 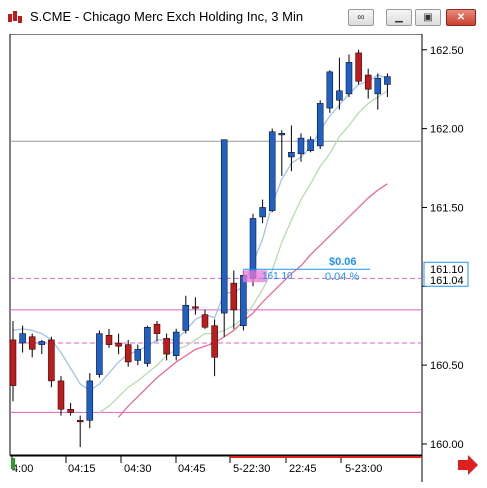 I want to click on x-tick-label: 4:00, so click(x=22, y=469).